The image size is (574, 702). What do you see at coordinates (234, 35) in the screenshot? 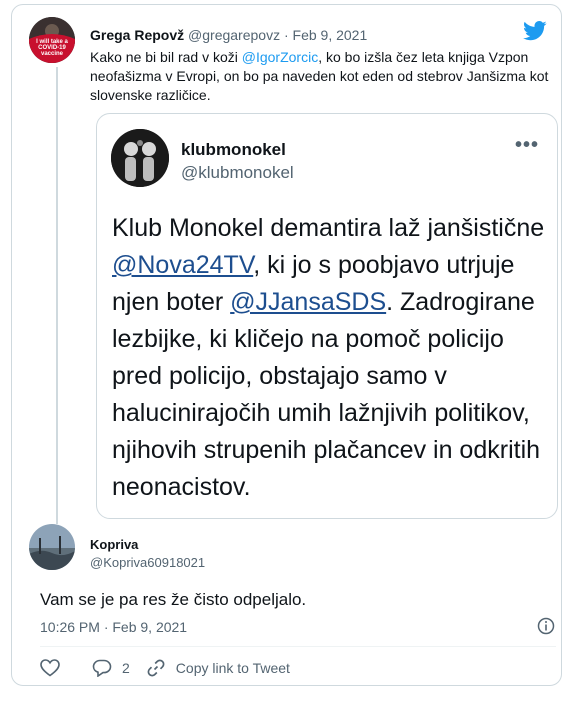
I see `author-handle: @gregarepovz` at bounding box center [234, 35].